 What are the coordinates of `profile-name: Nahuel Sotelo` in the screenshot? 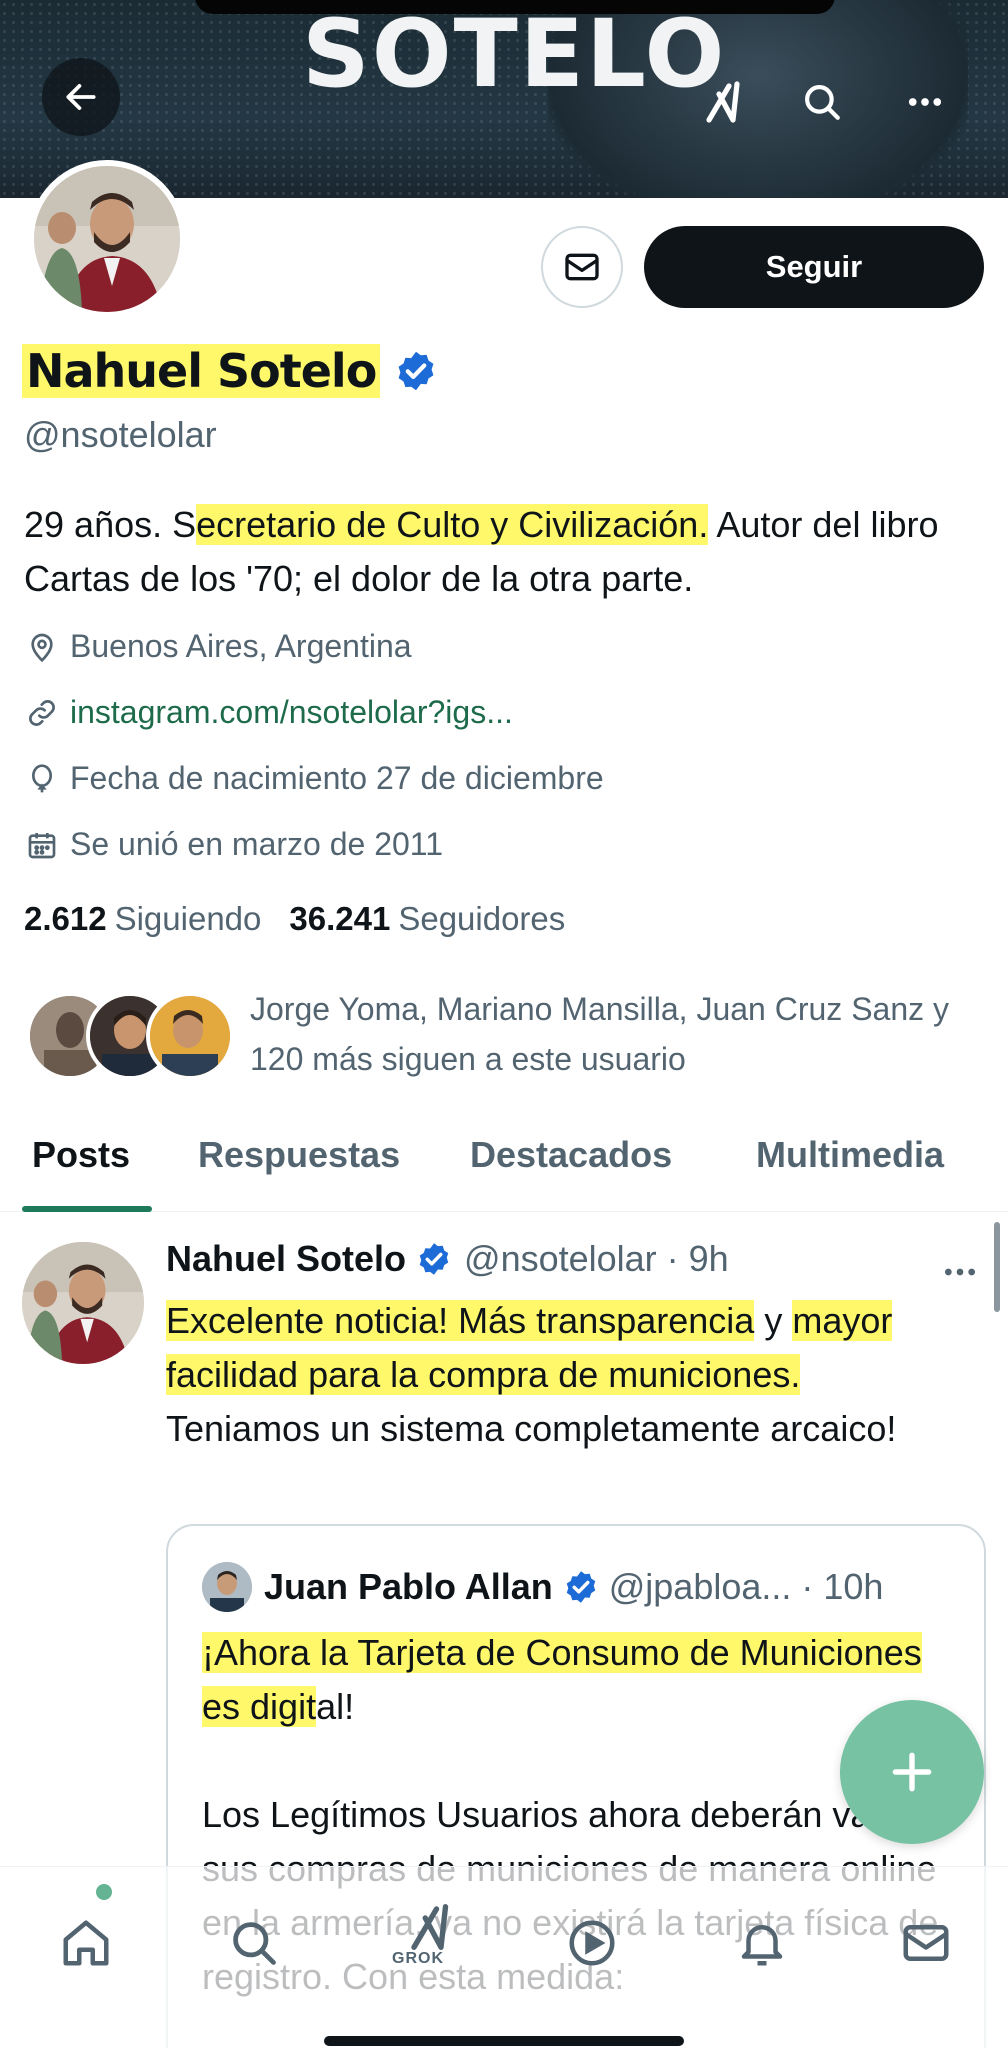 It's located at (201, 371).